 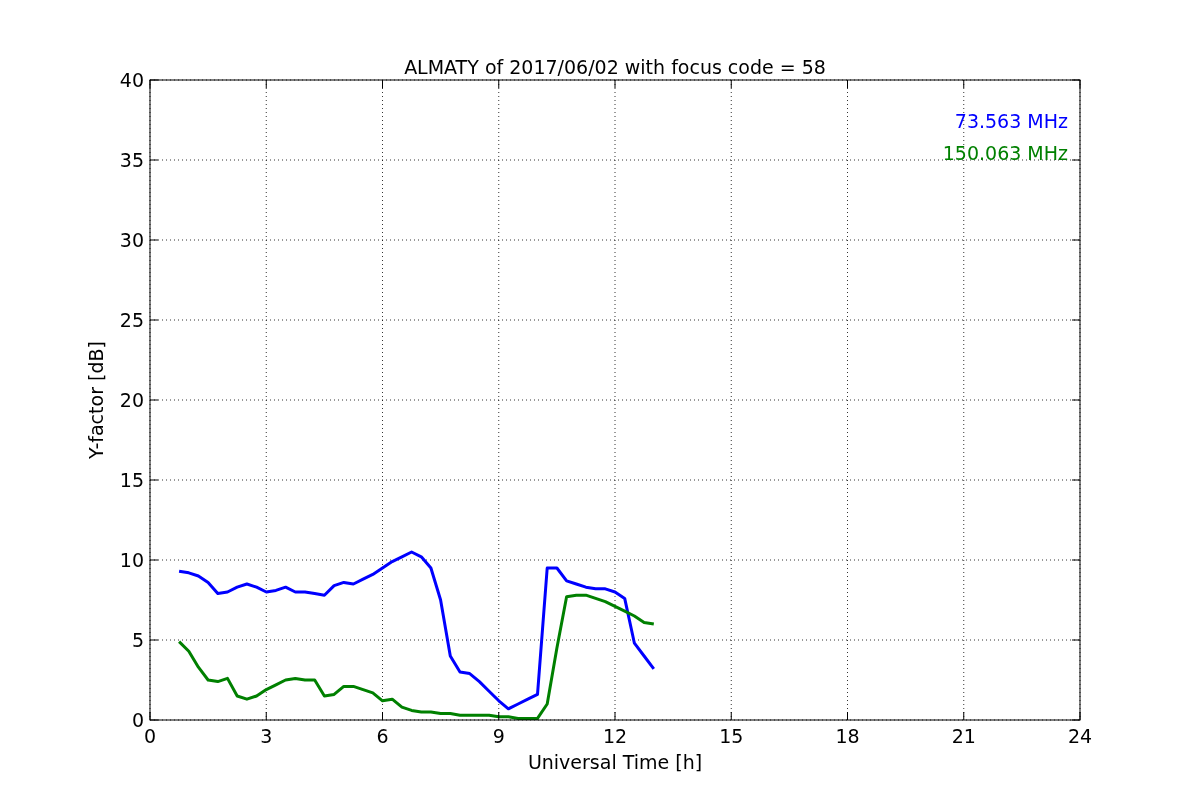 I want to click on y-tick-label: 0, so click(x=137, y=720).